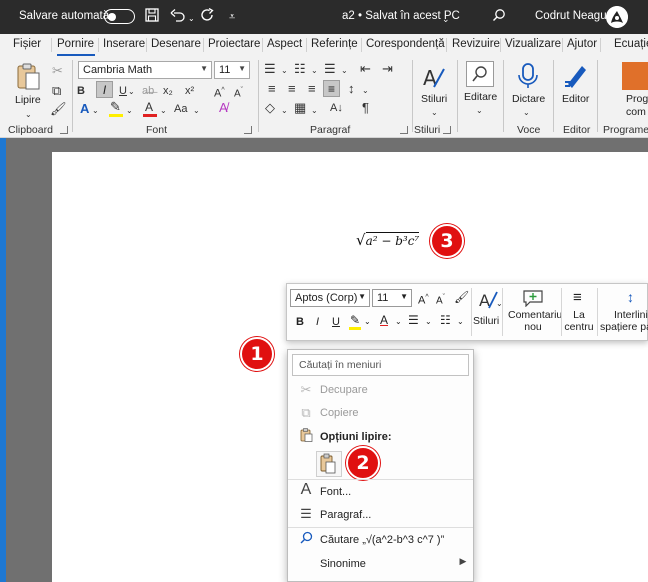 This screenshot has height=582, width=648. Describe the element at coordinates (387, 69) in the screenshot. I see `increase-indent-icon: ⇥` at that location.